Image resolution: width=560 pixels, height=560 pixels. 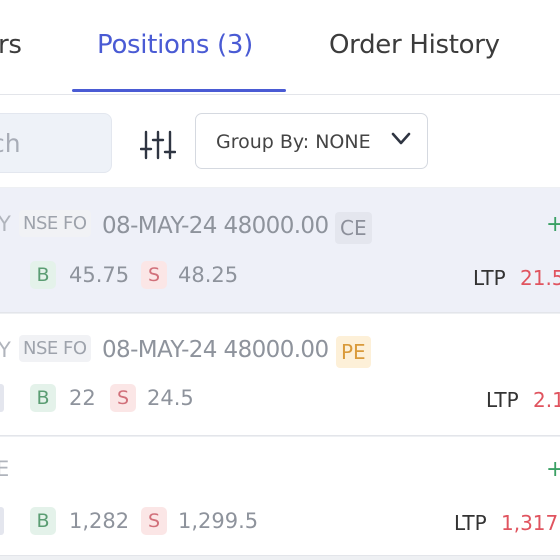 What do you see at coordinates (5, 469) in the screenshot?
I see `symbol-name: E` at bounding box center [5, 469].